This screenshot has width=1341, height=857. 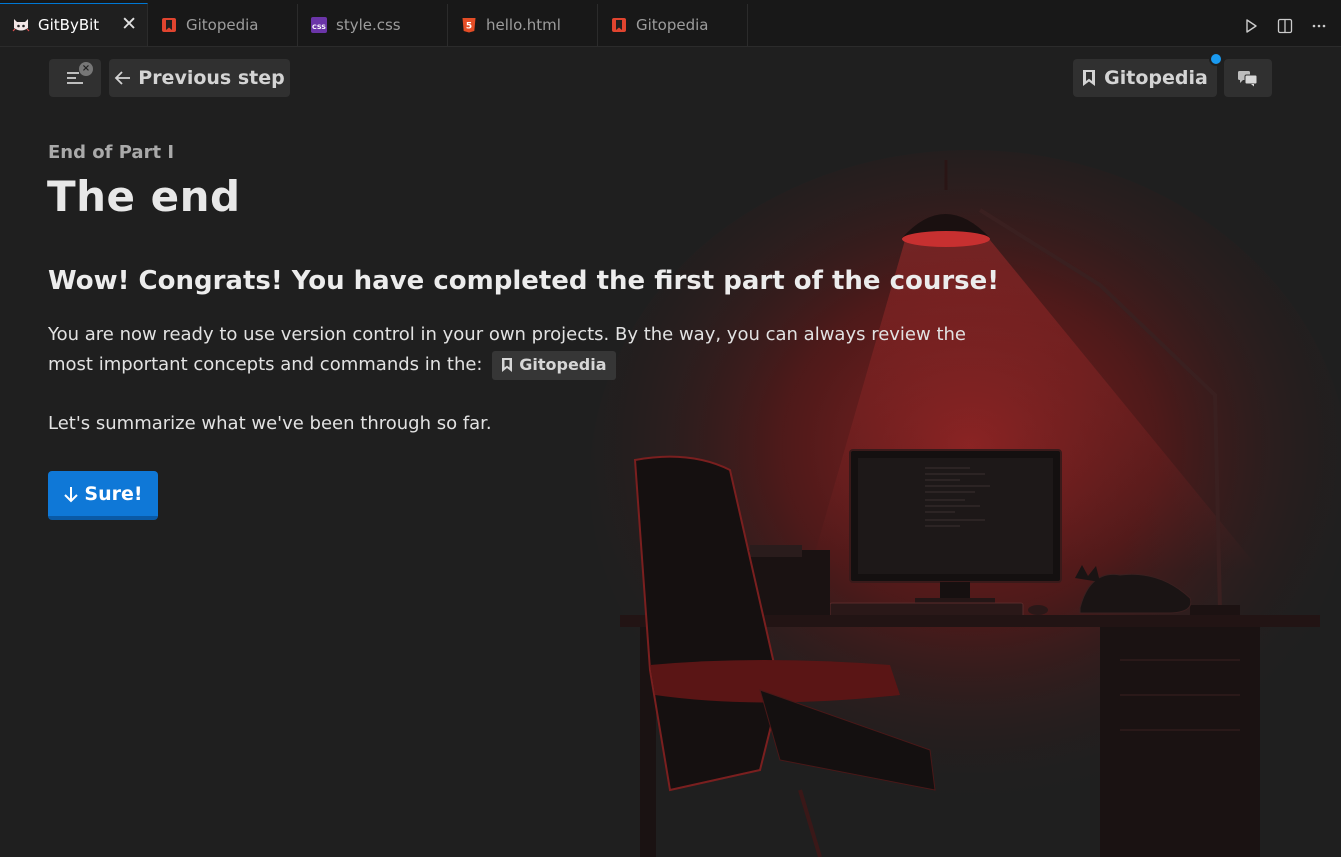 I want to click on cat-icon, so click(x=21, y=25).